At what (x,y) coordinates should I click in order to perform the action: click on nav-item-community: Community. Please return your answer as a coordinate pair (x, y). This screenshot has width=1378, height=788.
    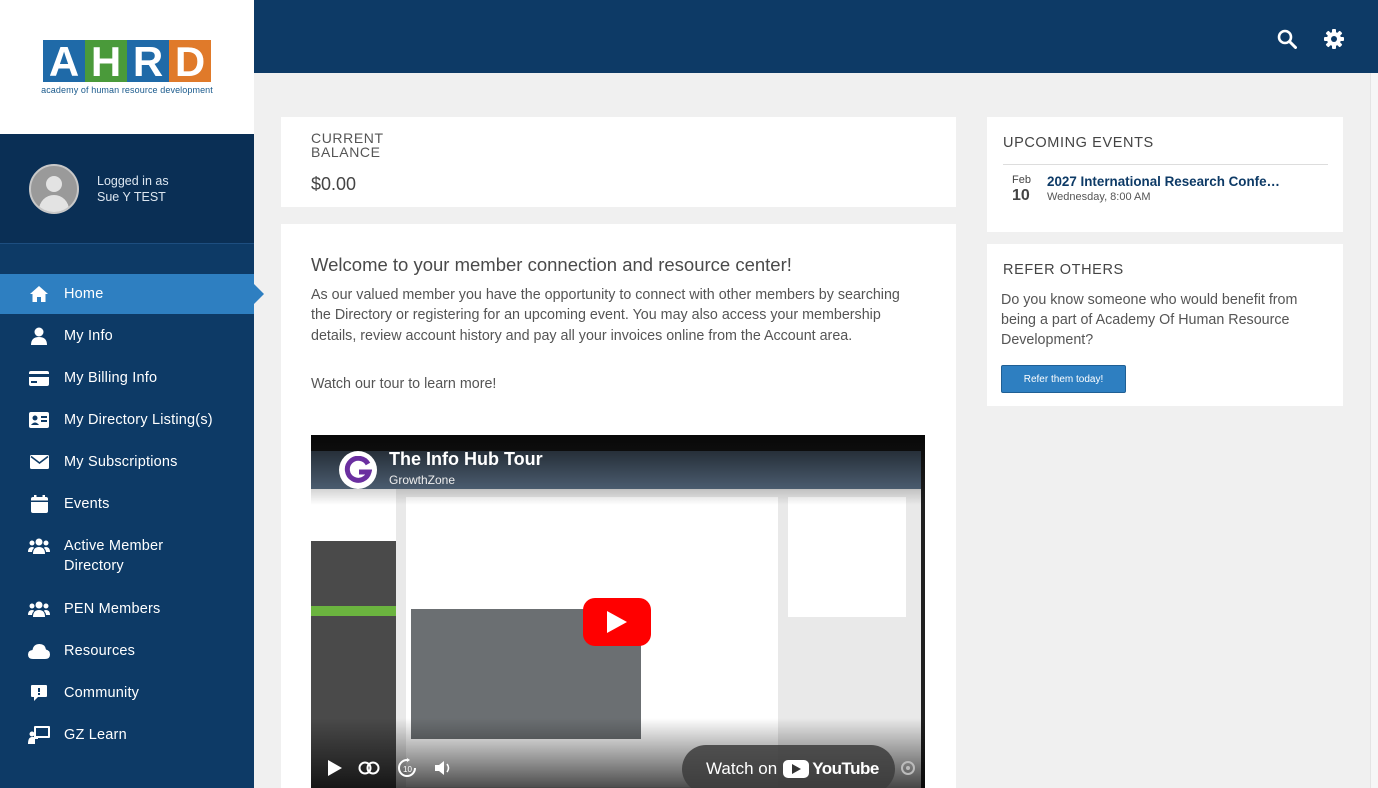
    Looking at the image, I should click on (127, 692).